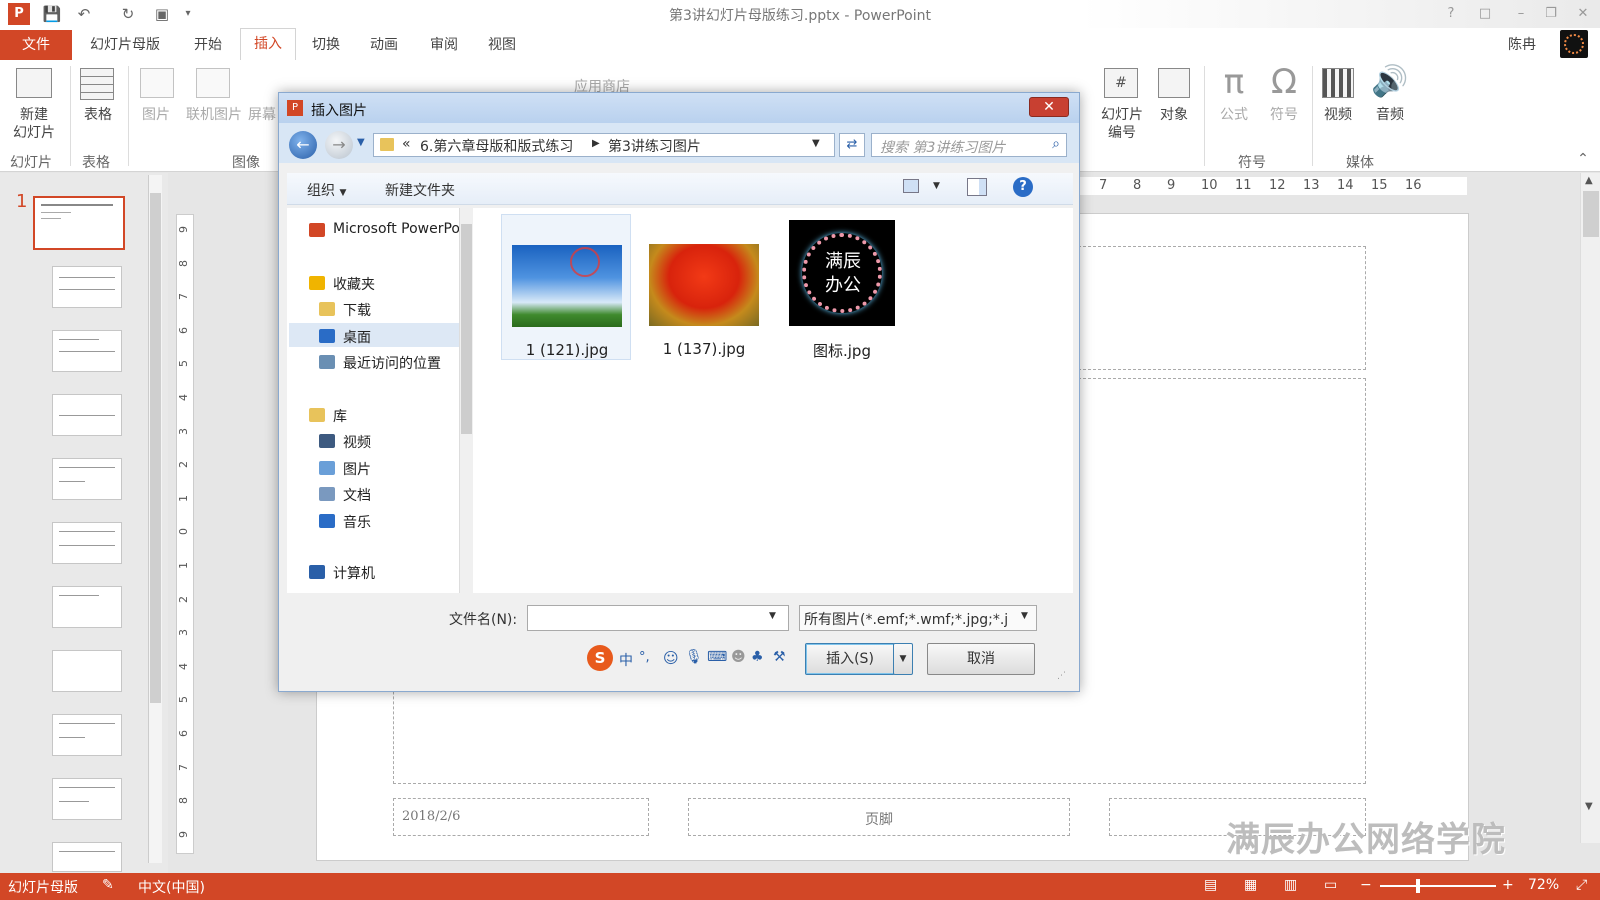  What do you see at coordinates (1330, 885) in the screenshot?
I see `slideshow-view-icon: ▭` at bounding box center [1330, 885].